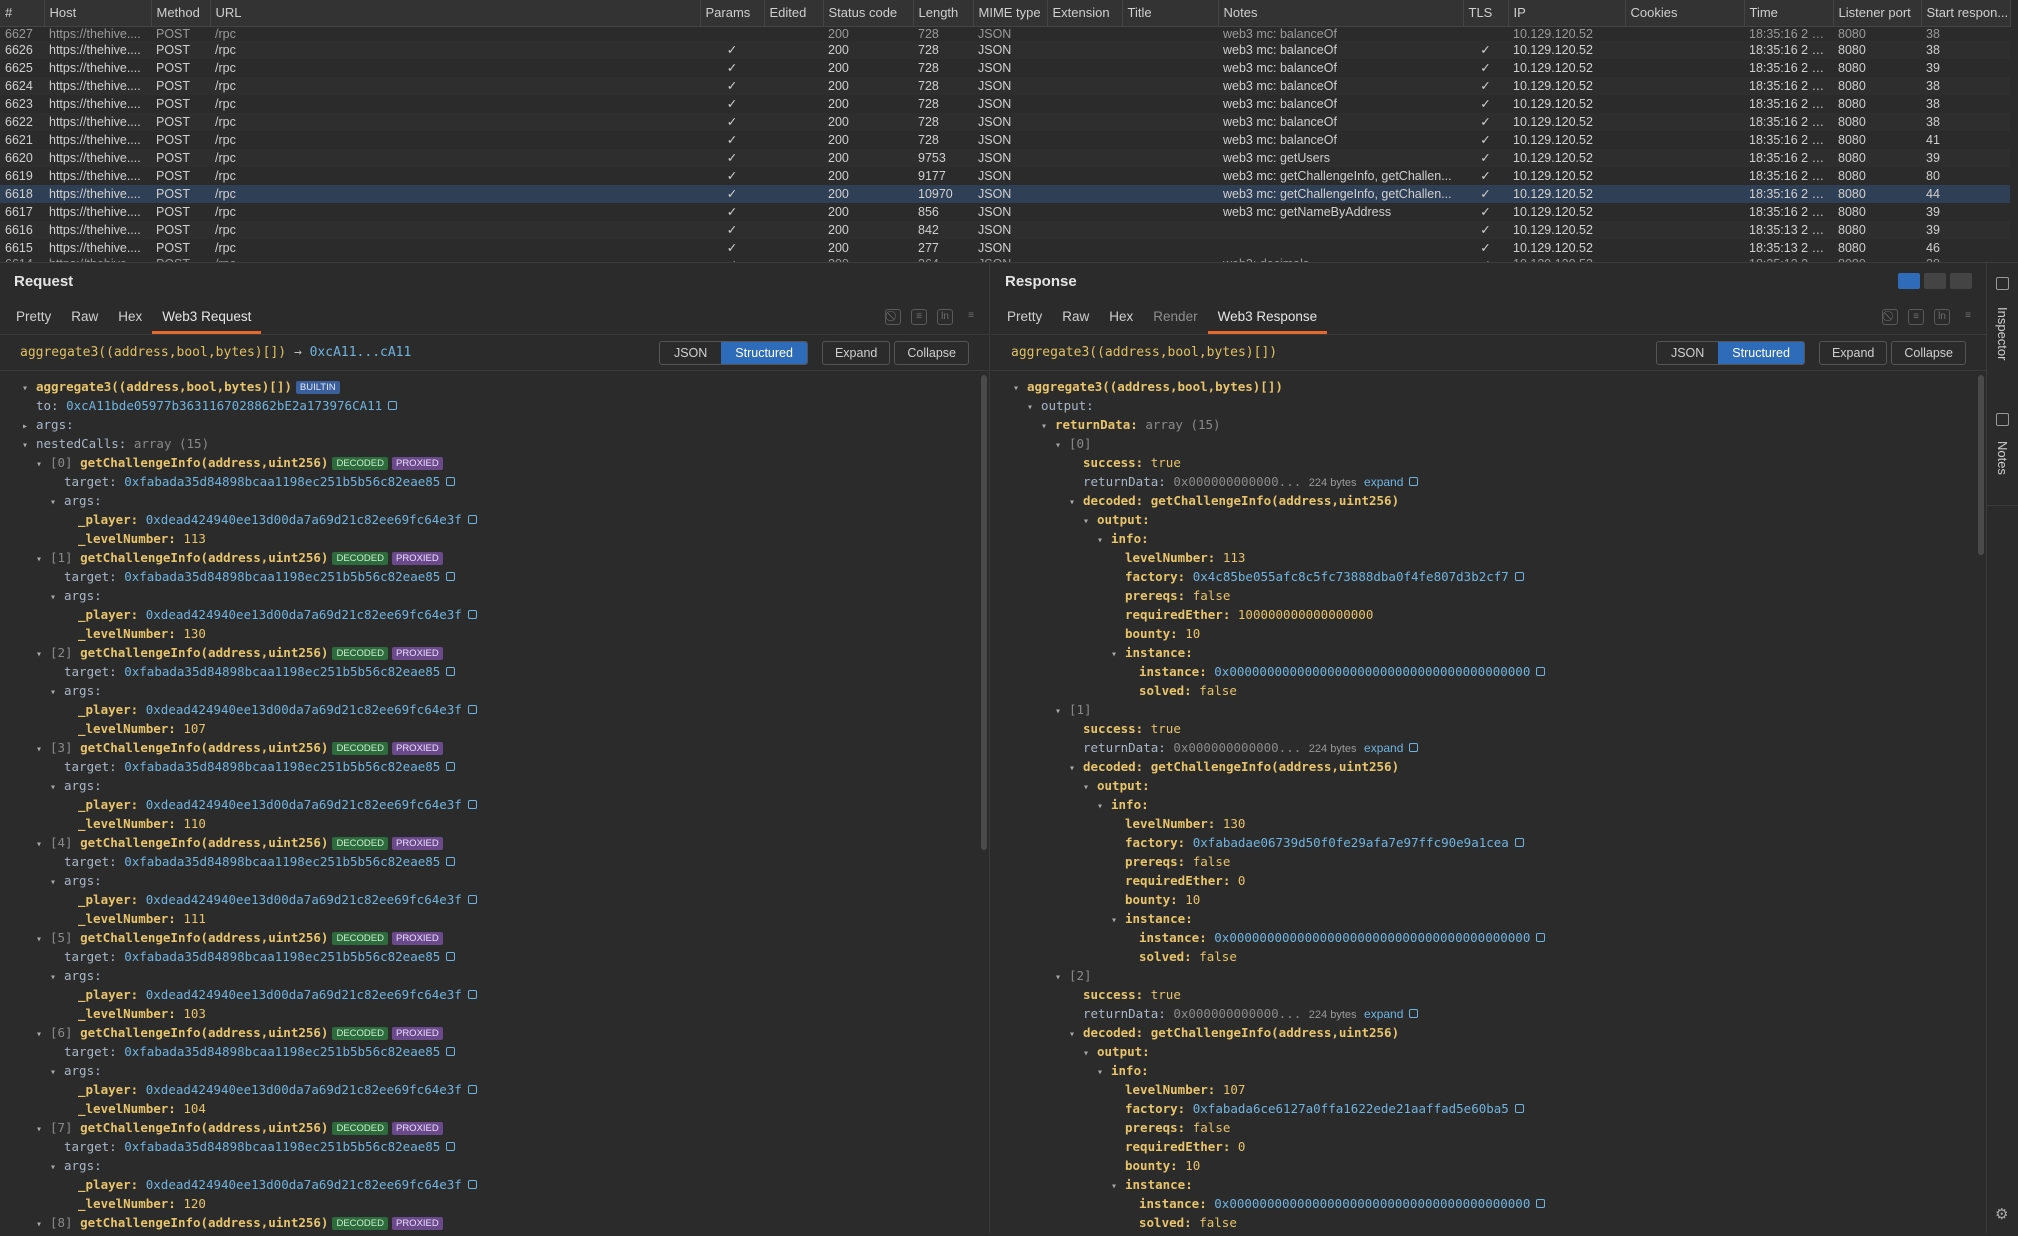  Describe the element at coordinates (1916, 317) in the screenshot. I see `newline-icon: ≡` at that location.